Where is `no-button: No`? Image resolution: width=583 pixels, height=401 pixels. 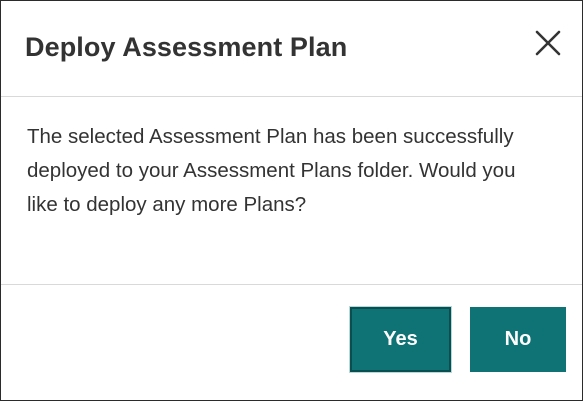 no-button: No is located at coordinates (518, 339).